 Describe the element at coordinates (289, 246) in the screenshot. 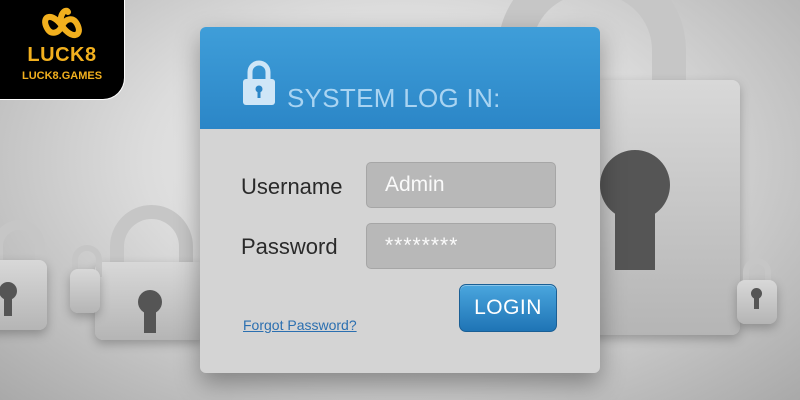

I see `password-label: Password` at that location.